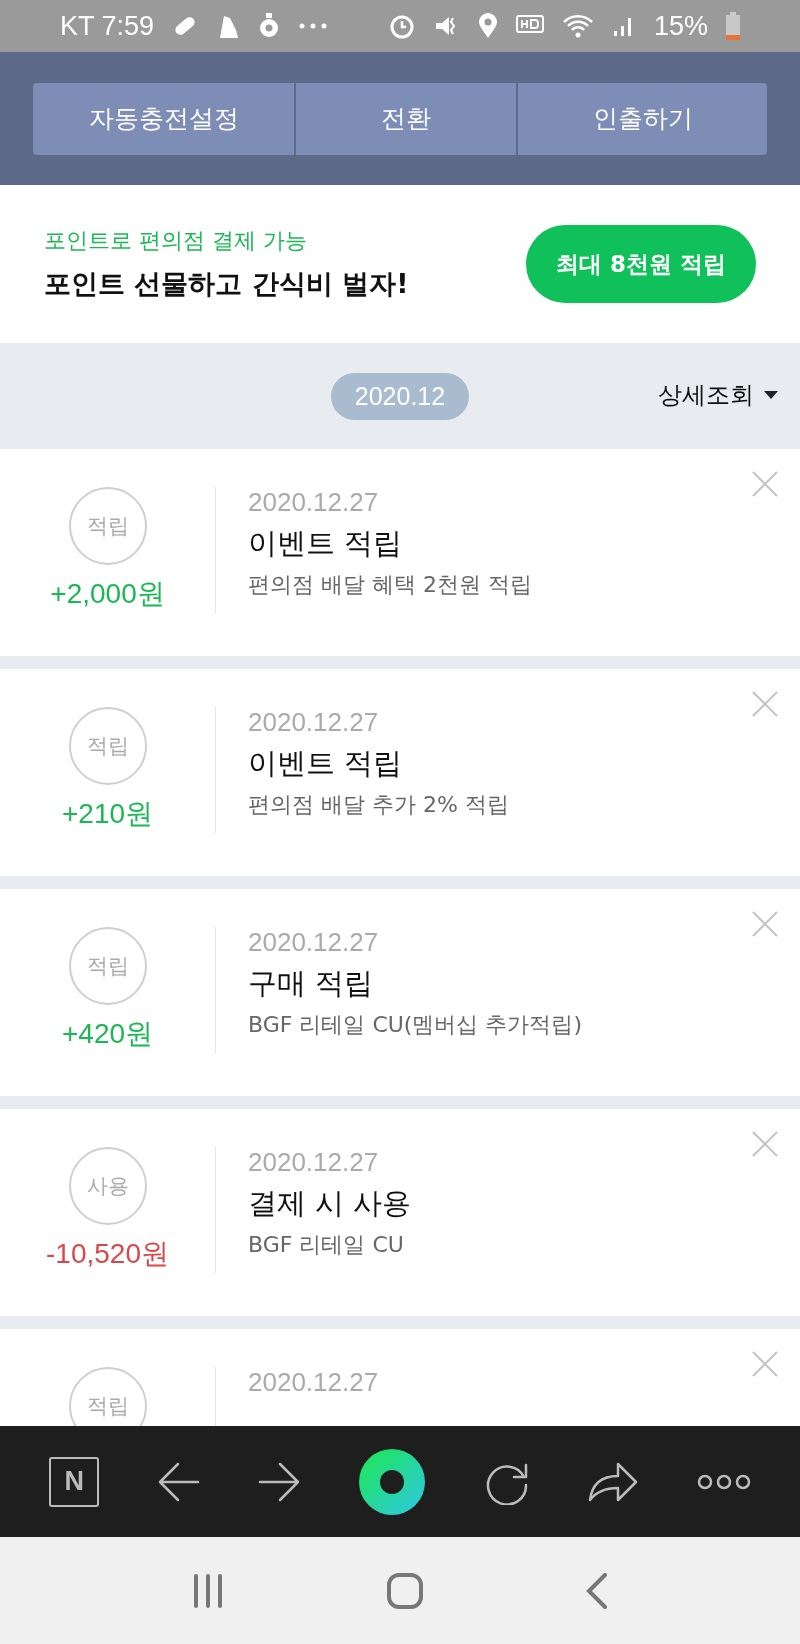  I want to click on more-dots-icon, so click(313, 26).